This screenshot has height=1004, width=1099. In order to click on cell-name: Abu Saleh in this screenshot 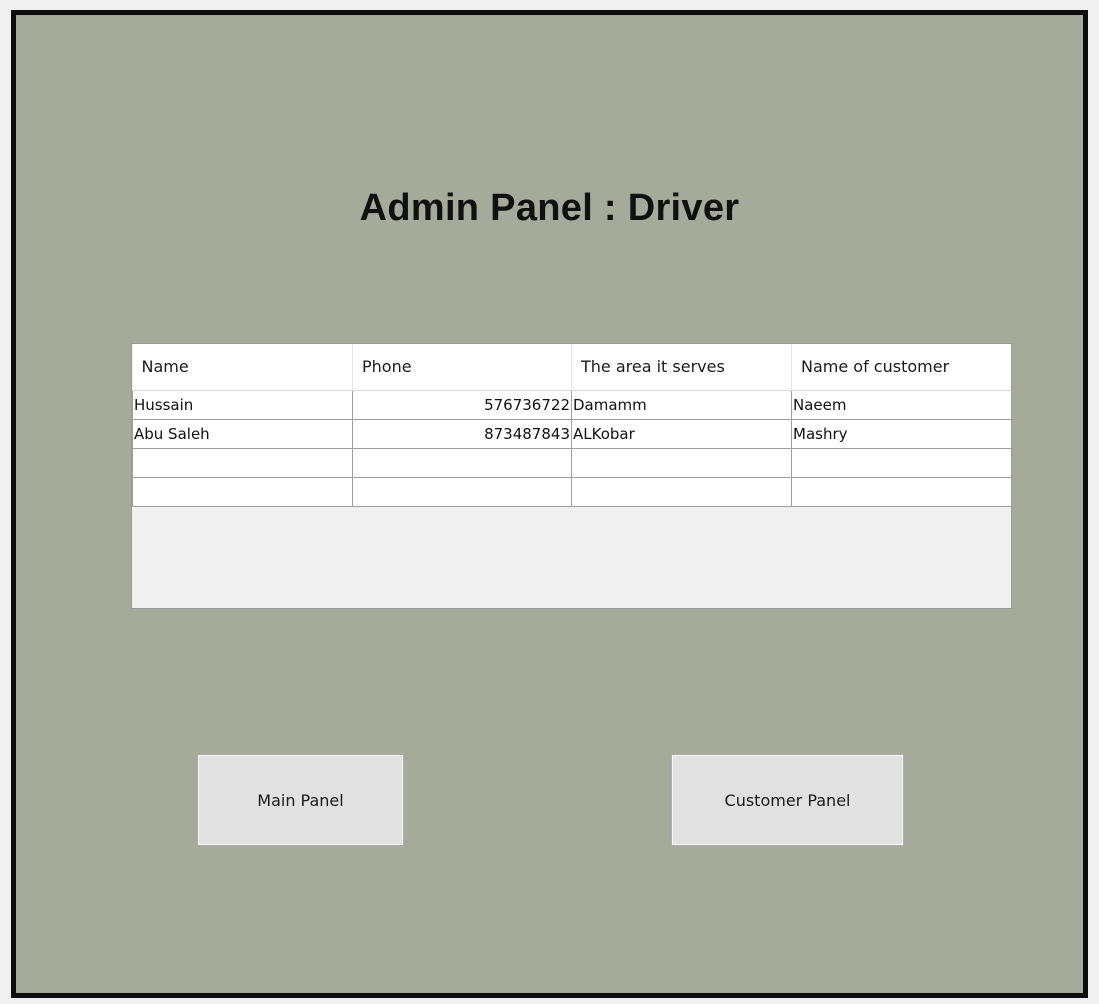, I will do `click(242, 433)`.